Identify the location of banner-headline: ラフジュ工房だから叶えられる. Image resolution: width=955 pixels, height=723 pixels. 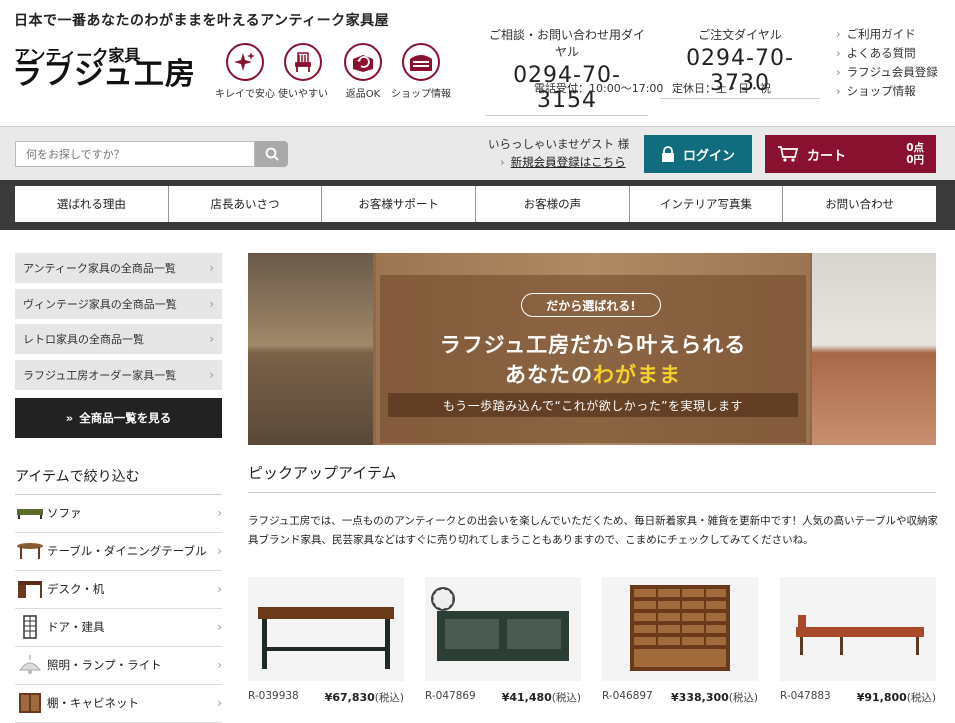
(593, 345).